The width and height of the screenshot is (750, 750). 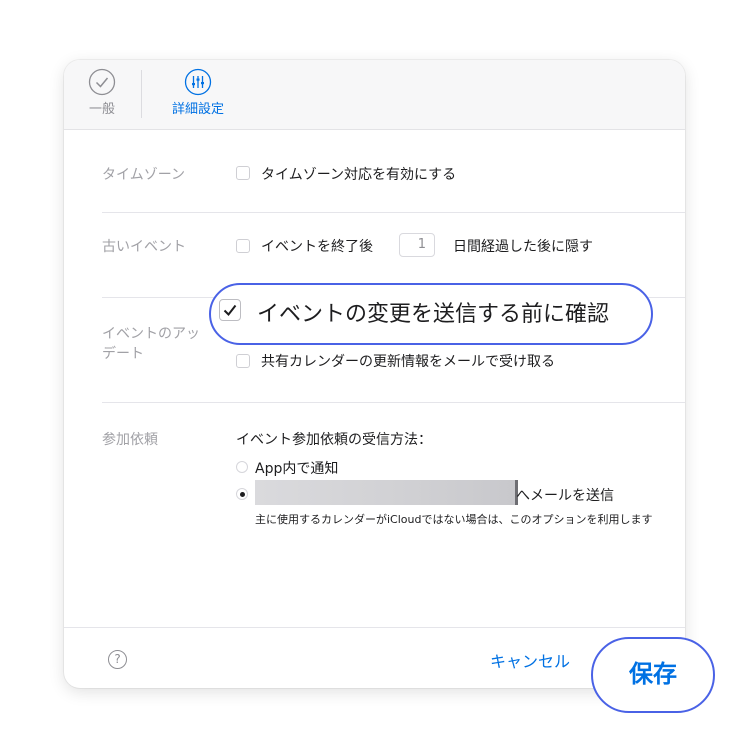 What do you see at coordinates (334, 440) in the screenshot?
I see `invitations-heading: イベント参加依頼の受信方法：` at bounding box center [334, 440].